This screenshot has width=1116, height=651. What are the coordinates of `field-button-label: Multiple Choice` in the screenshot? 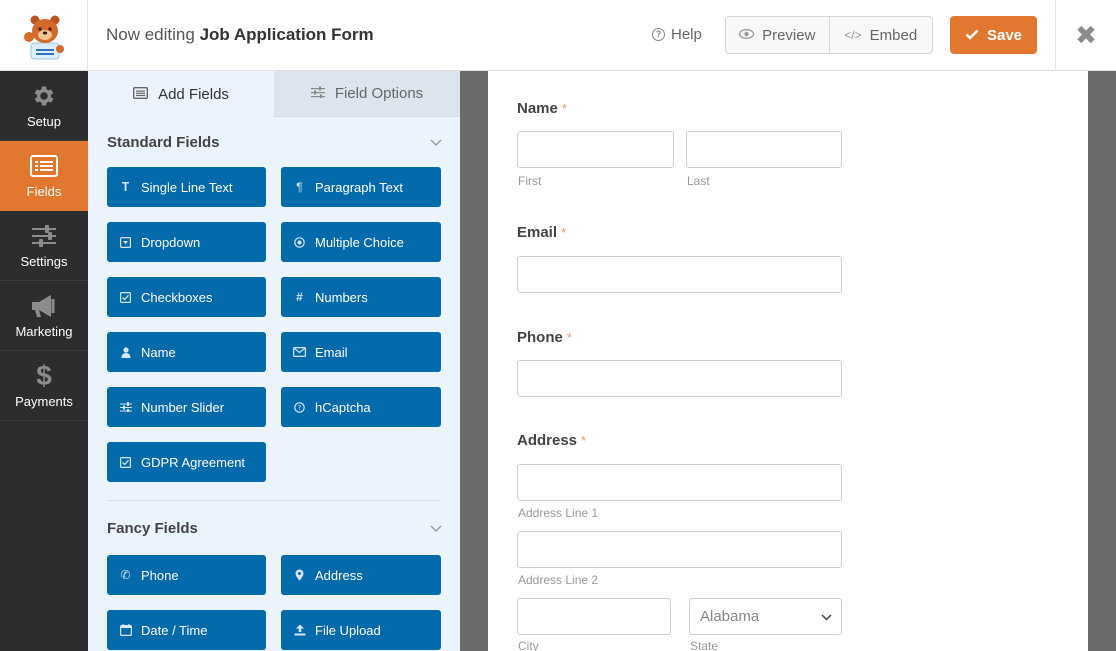 It's located at (359, 242).